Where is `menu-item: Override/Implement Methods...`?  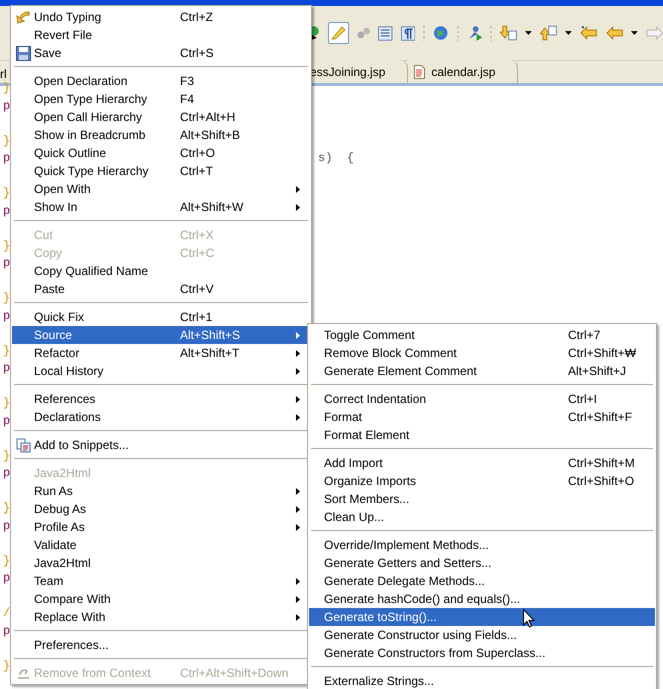
menu-item: Override/Implement Methods... is located at coordinates (482, 545).